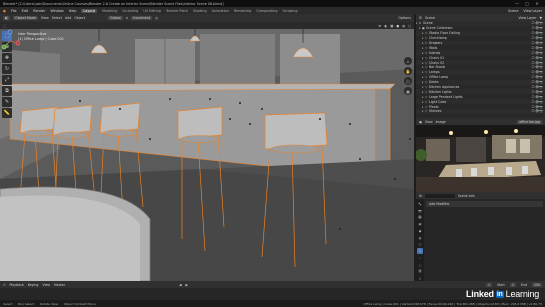 This screenshot has width=545, height=307. I want to click on outliner-row: ▸ ▽ Drawers ☑ 👁 📷, so click(480, 43).